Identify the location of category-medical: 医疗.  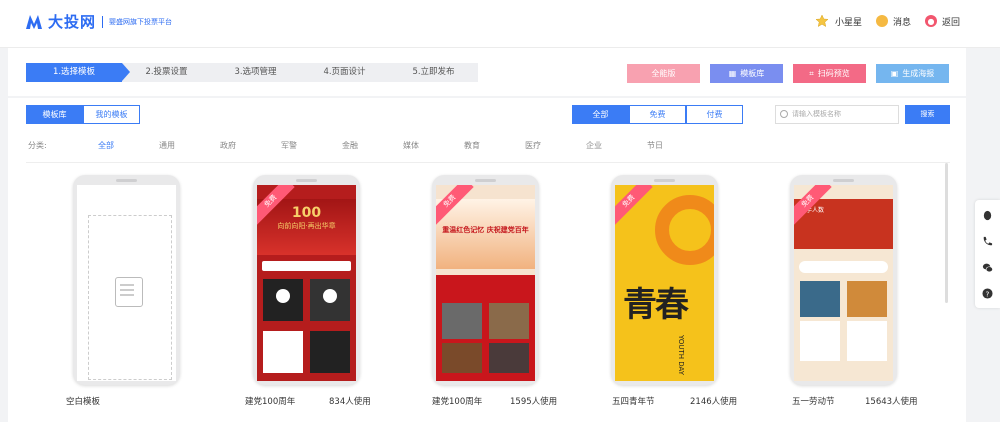
(555, 145).